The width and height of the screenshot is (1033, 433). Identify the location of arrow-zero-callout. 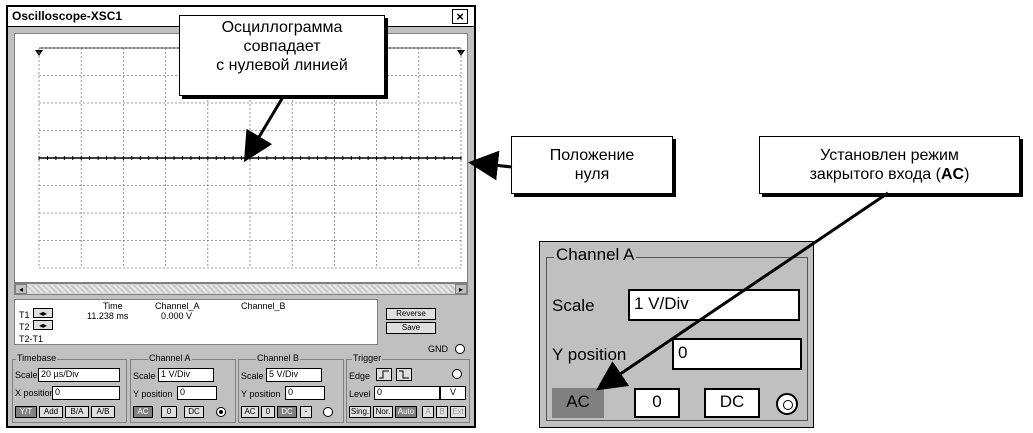
(490, 165).